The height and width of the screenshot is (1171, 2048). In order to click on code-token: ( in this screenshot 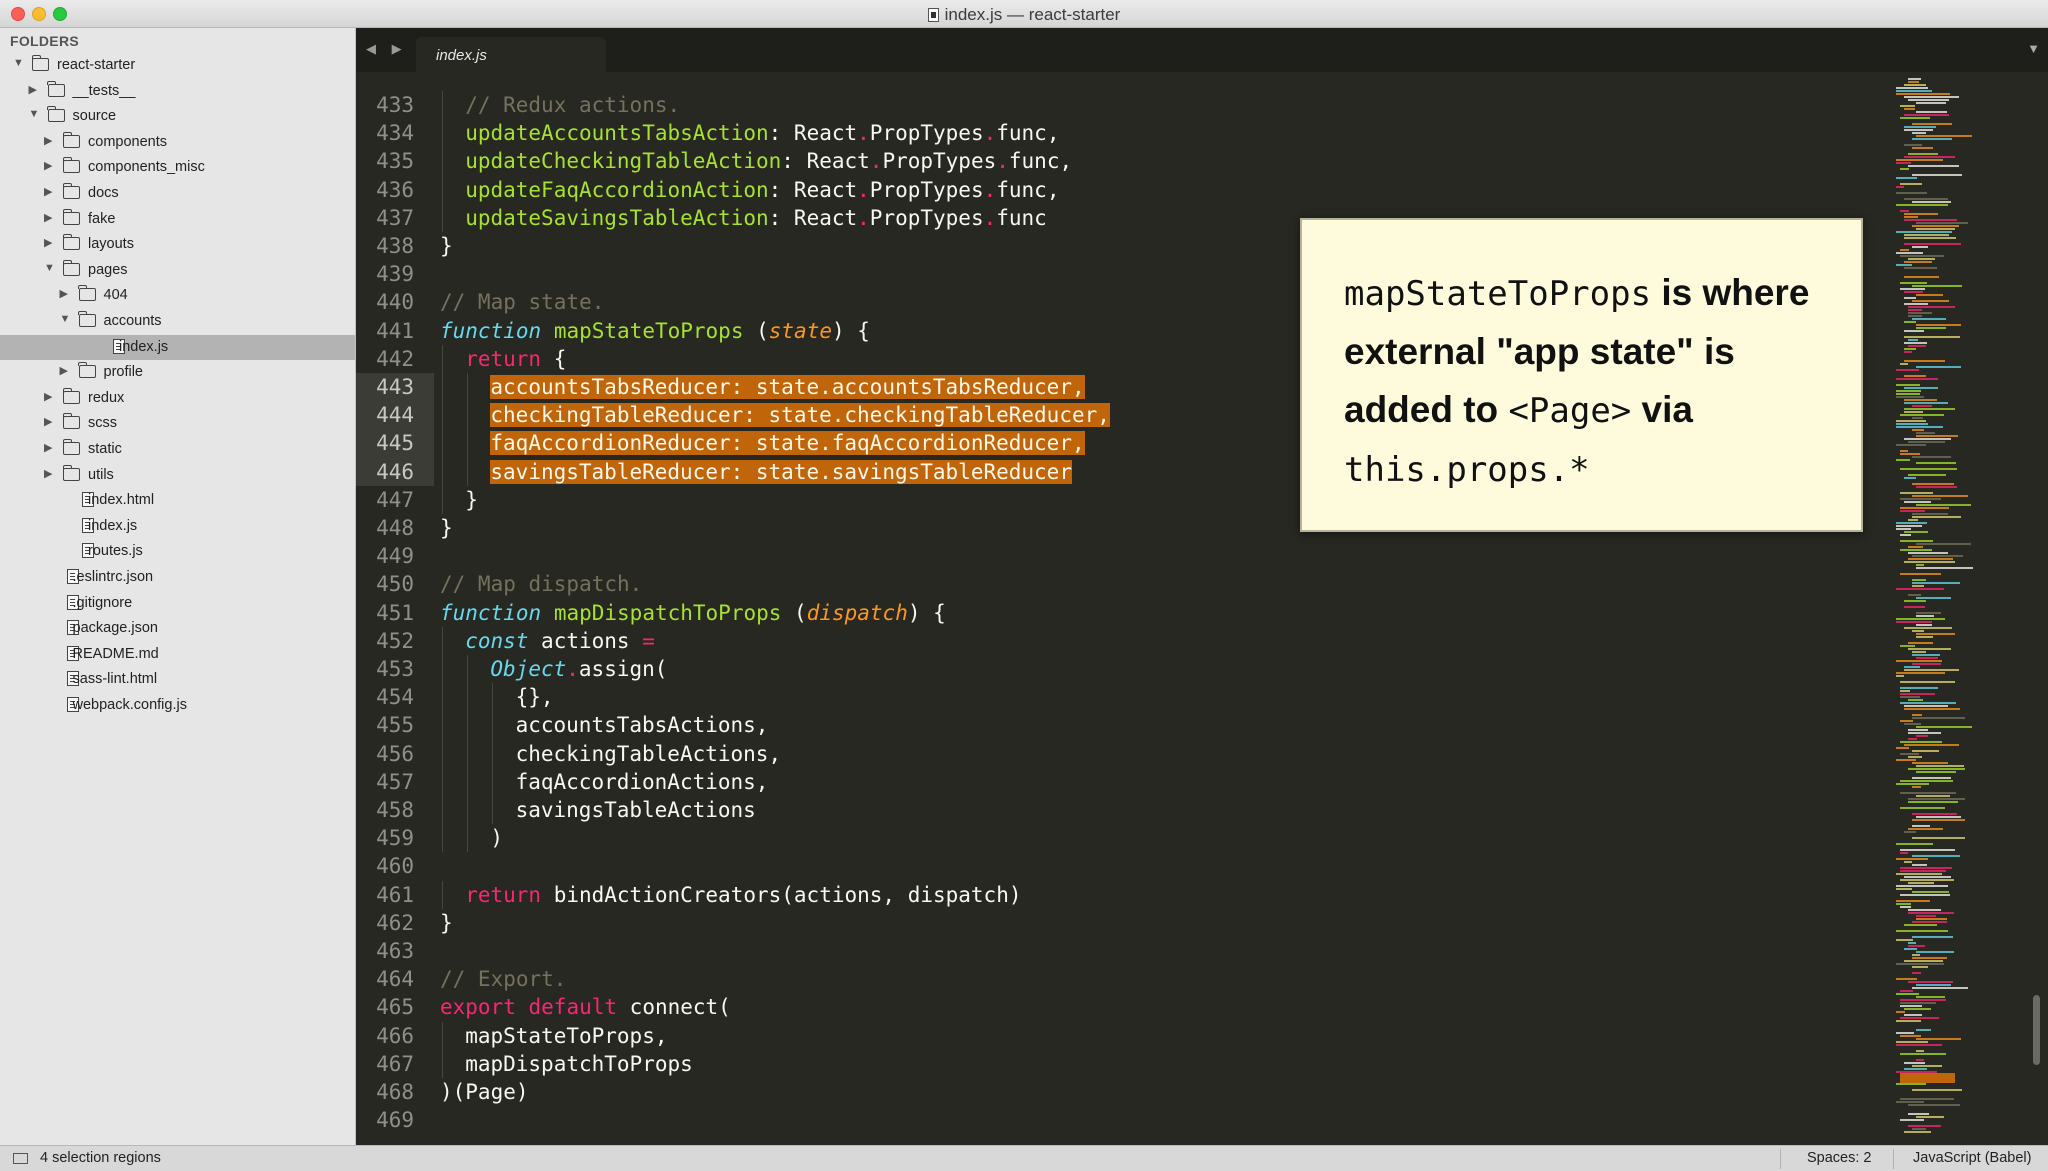, I will do `click(756, 330)`.